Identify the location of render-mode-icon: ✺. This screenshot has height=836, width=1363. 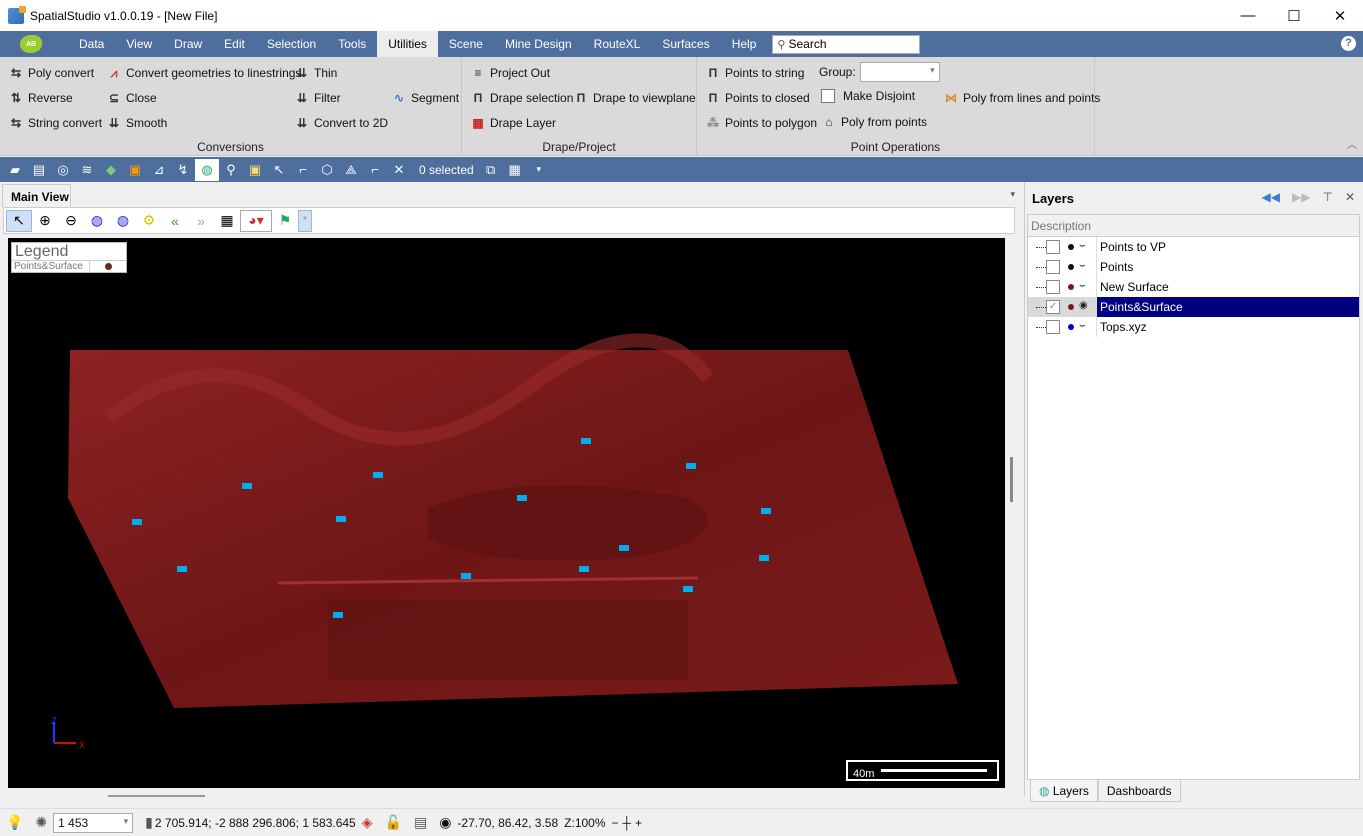
(41, 822).